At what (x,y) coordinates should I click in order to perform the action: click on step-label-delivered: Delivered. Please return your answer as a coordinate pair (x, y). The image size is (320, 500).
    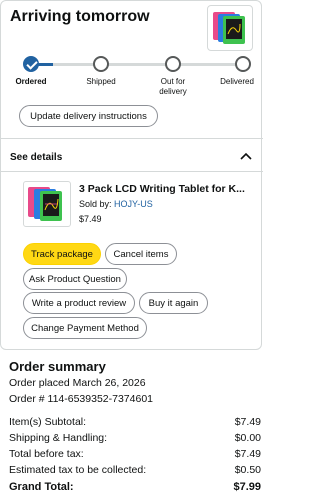
    Looking at the image, I should click on (237, 81).